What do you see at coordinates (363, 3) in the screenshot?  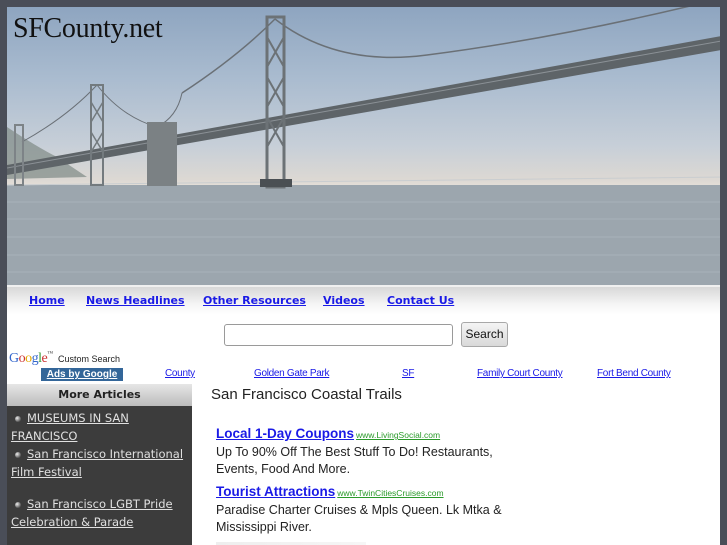 I see `top-frame` at bounding box center [363, 3].